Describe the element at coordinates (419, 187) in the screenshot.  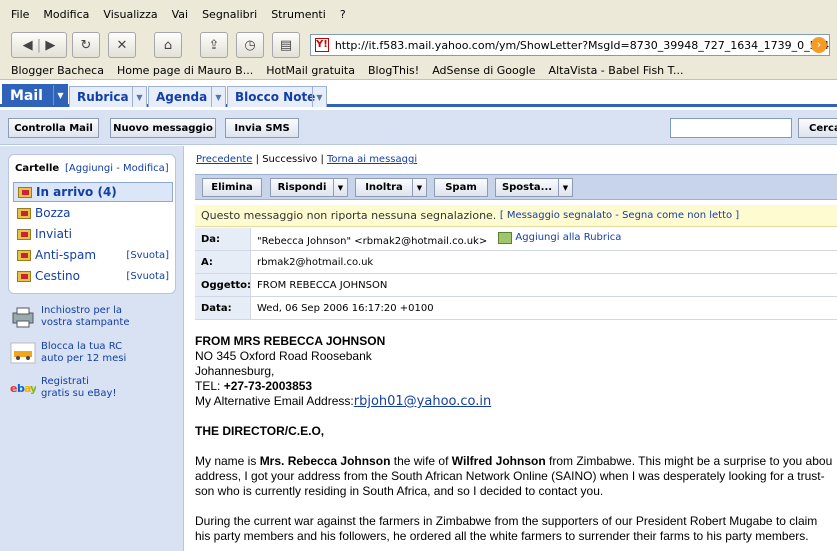
I see `forward-dropdown-icon: ▼` at that location.